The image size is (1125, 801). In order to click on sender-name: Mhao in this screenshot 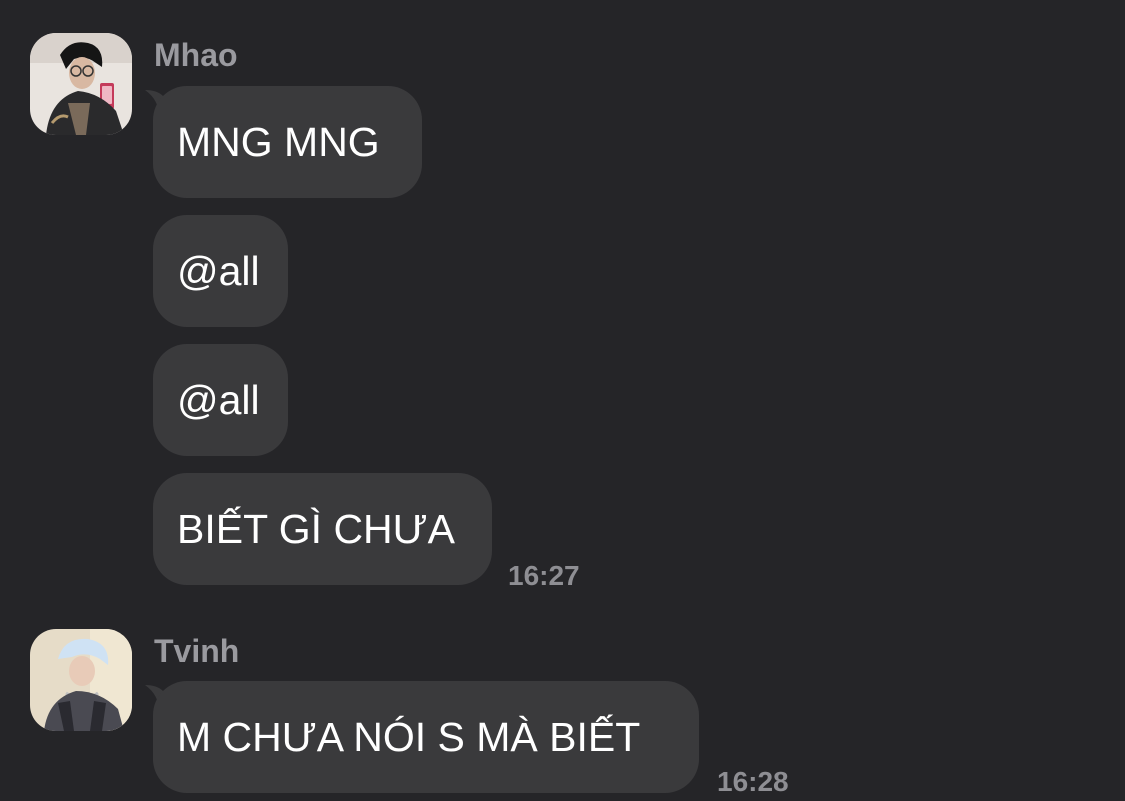, I will do `click(196, 55)`.